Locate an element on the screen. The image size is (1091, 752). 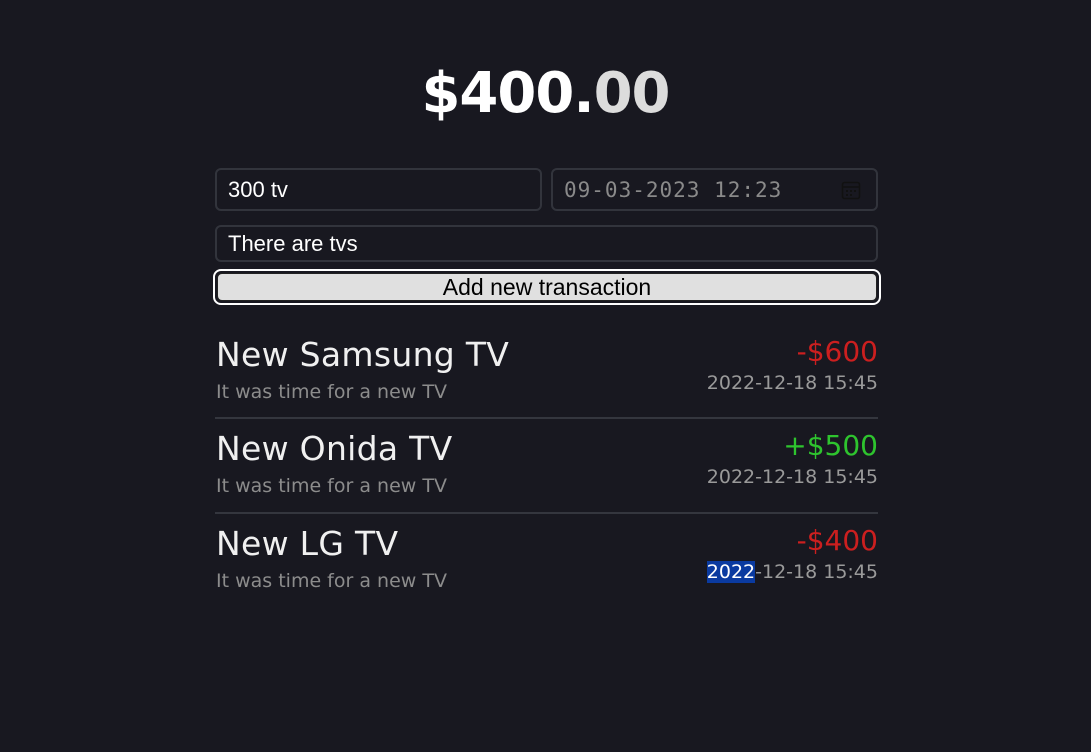
add-transaction-button: Add new transaction is located at coordinates (547, 287).